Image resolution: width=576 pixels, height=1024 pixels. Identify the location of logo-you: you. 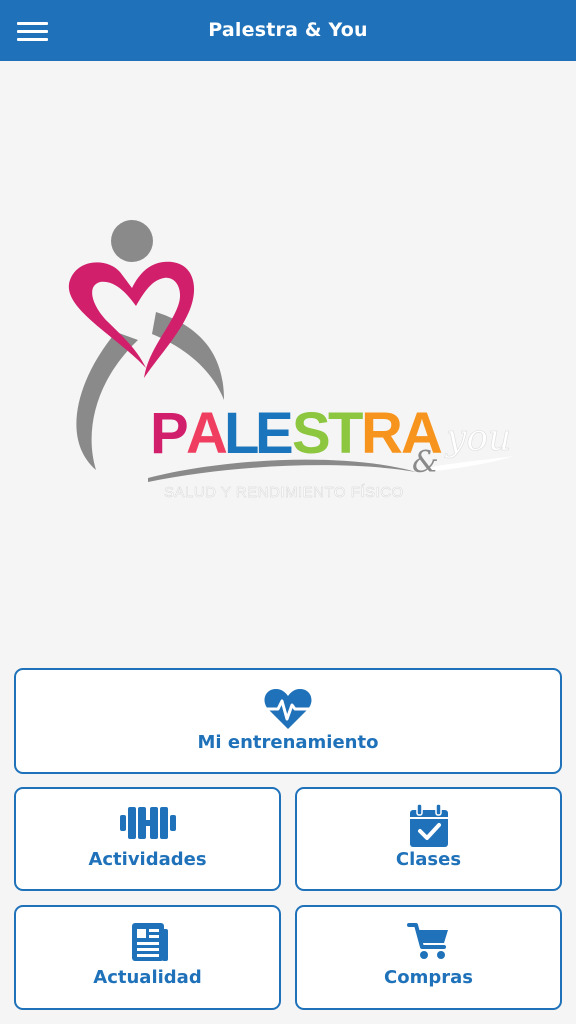
(477, 438).